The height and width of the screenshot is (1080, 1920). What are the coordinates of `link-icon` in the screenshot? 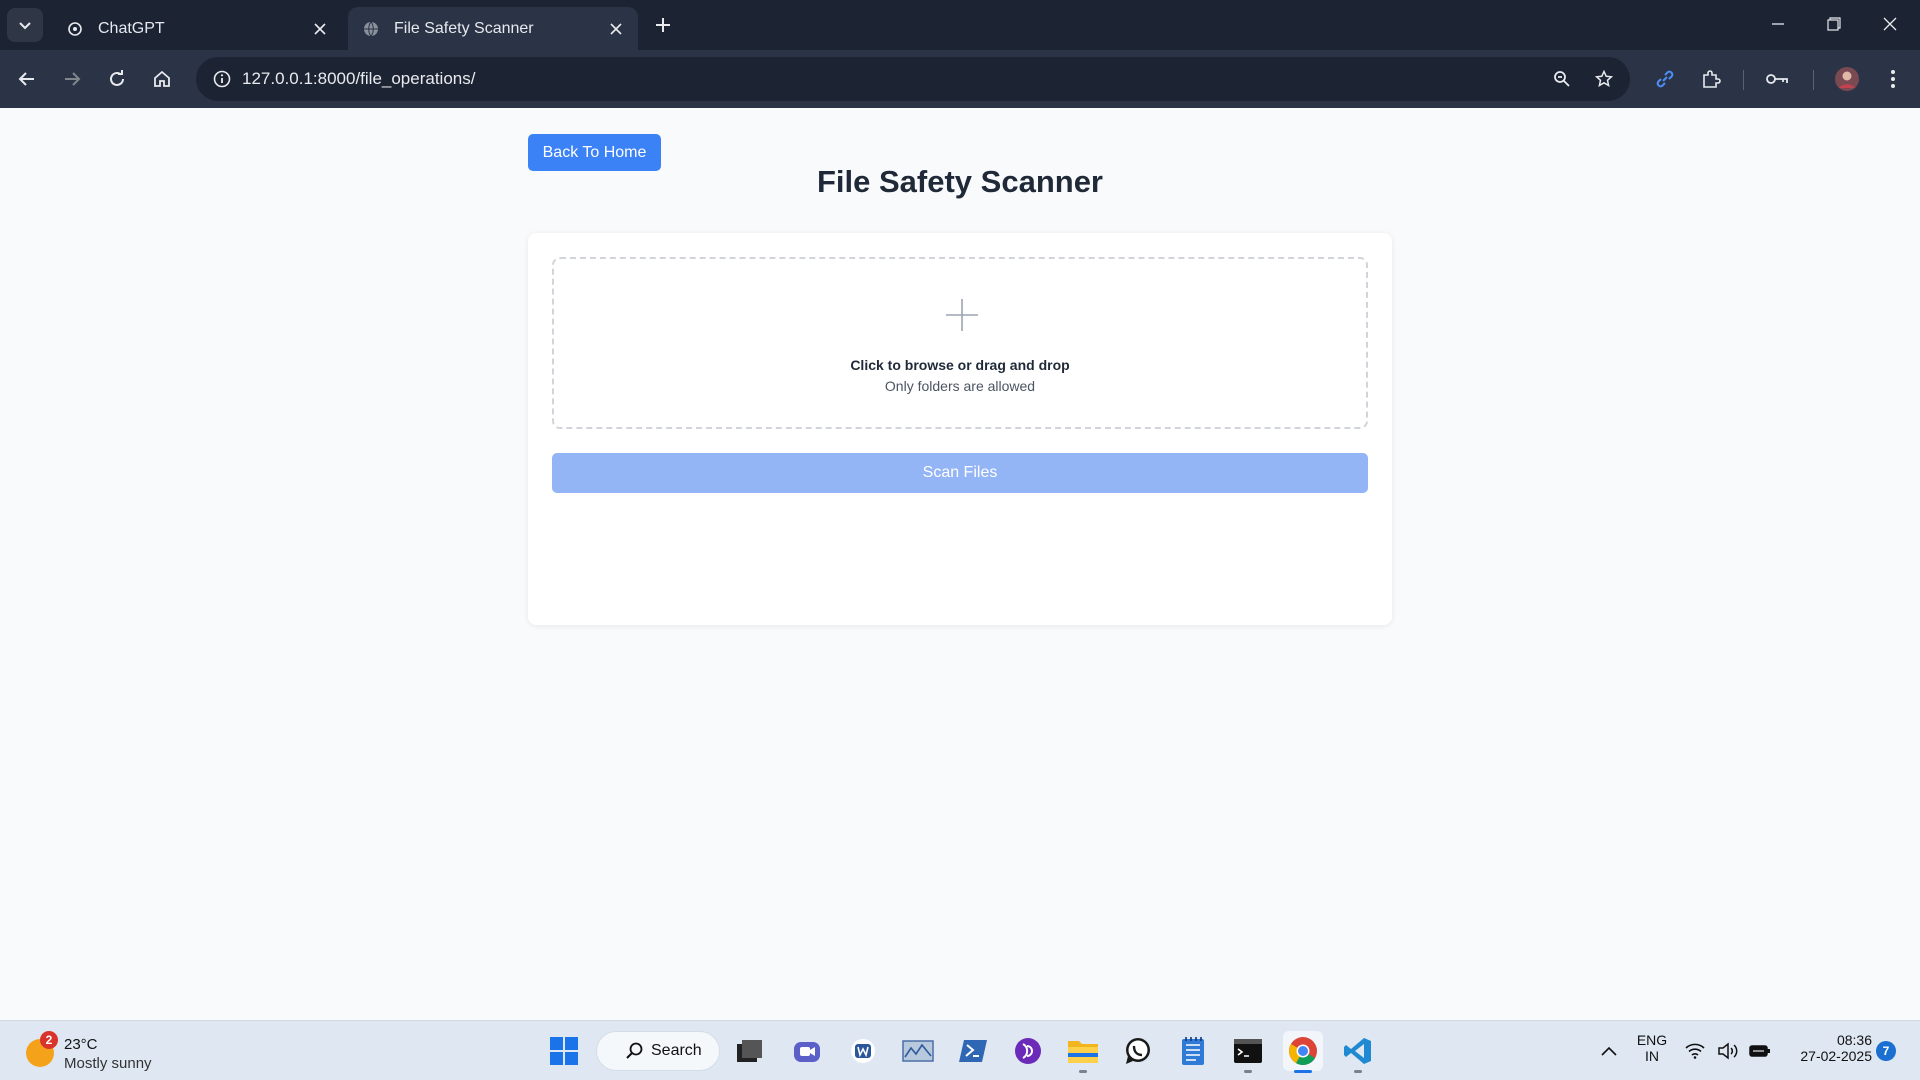 It's located at (1665, 79).